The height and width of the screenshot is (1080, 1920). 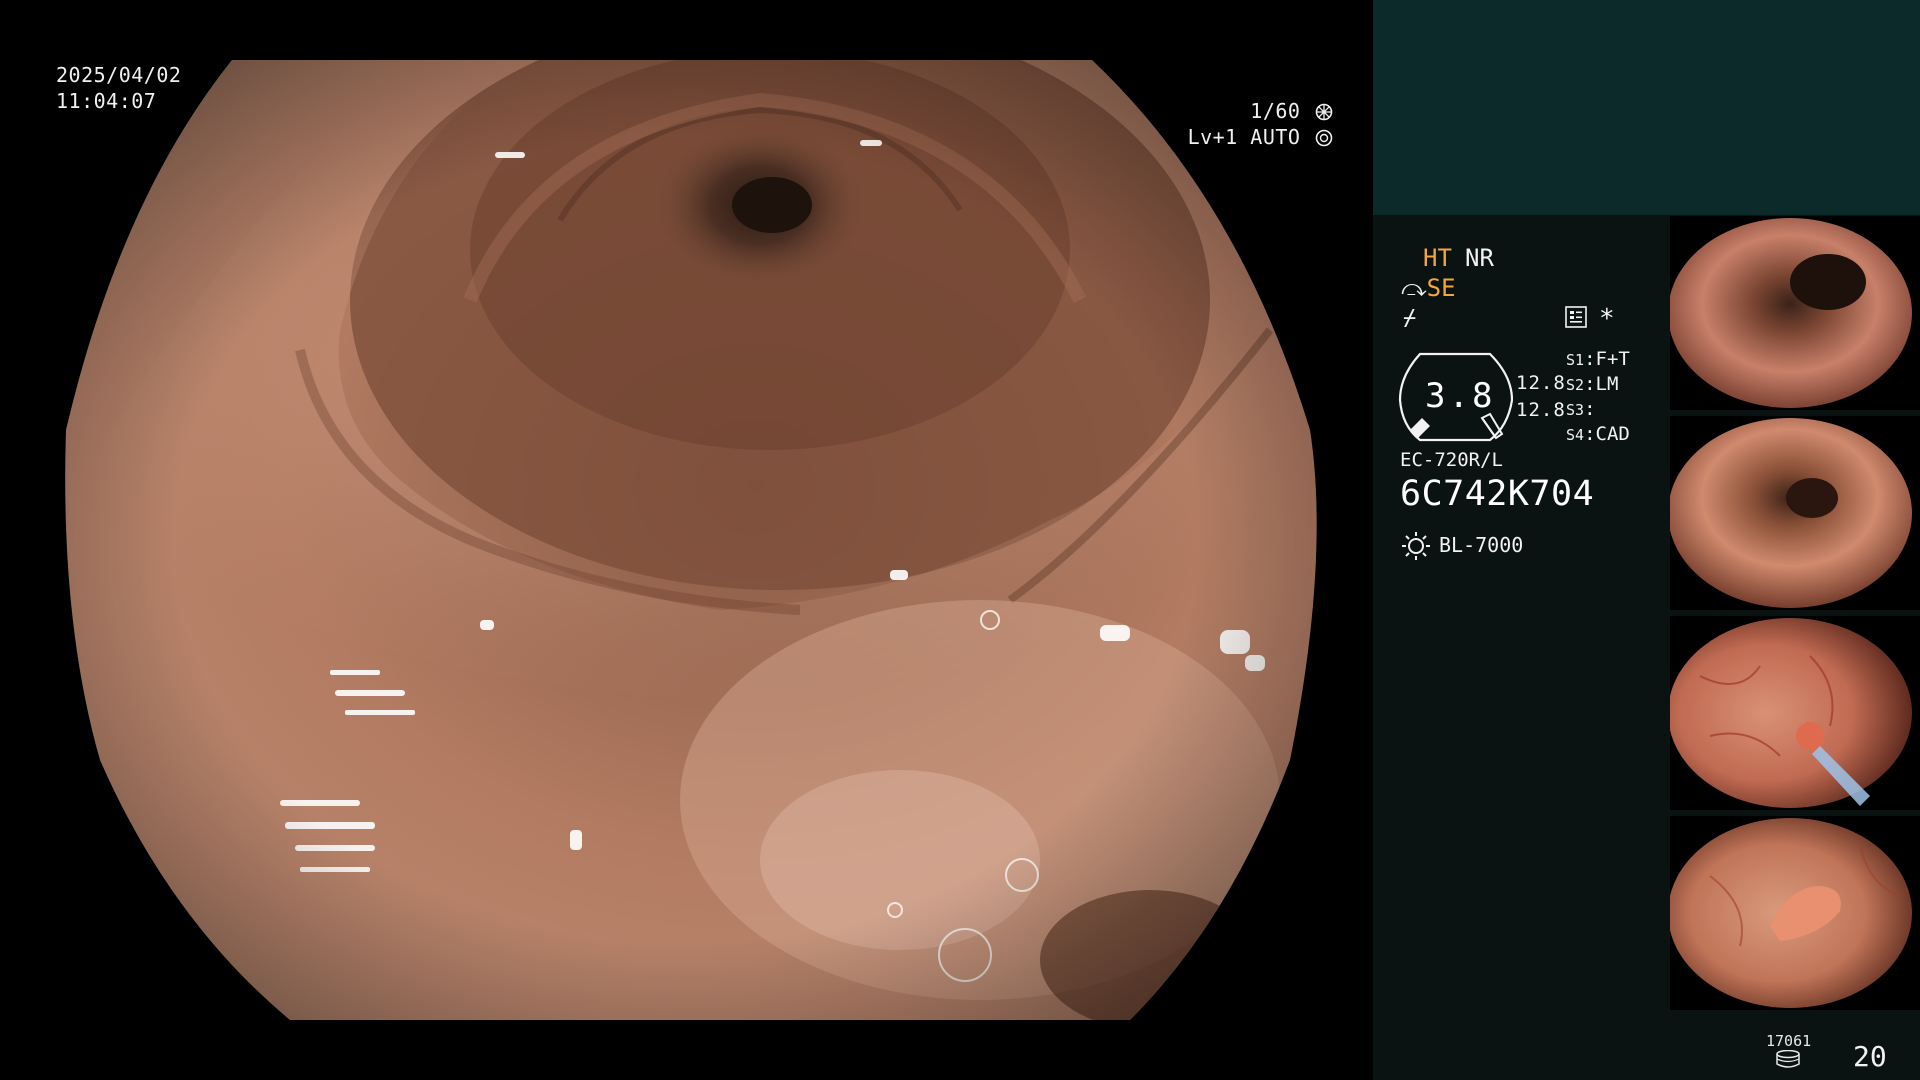 What do you see at coordinates (118, 88) in the screenshot?
I see `datetime-display: 2025/04/02 11:04:07` at bounding box center [118, 88].